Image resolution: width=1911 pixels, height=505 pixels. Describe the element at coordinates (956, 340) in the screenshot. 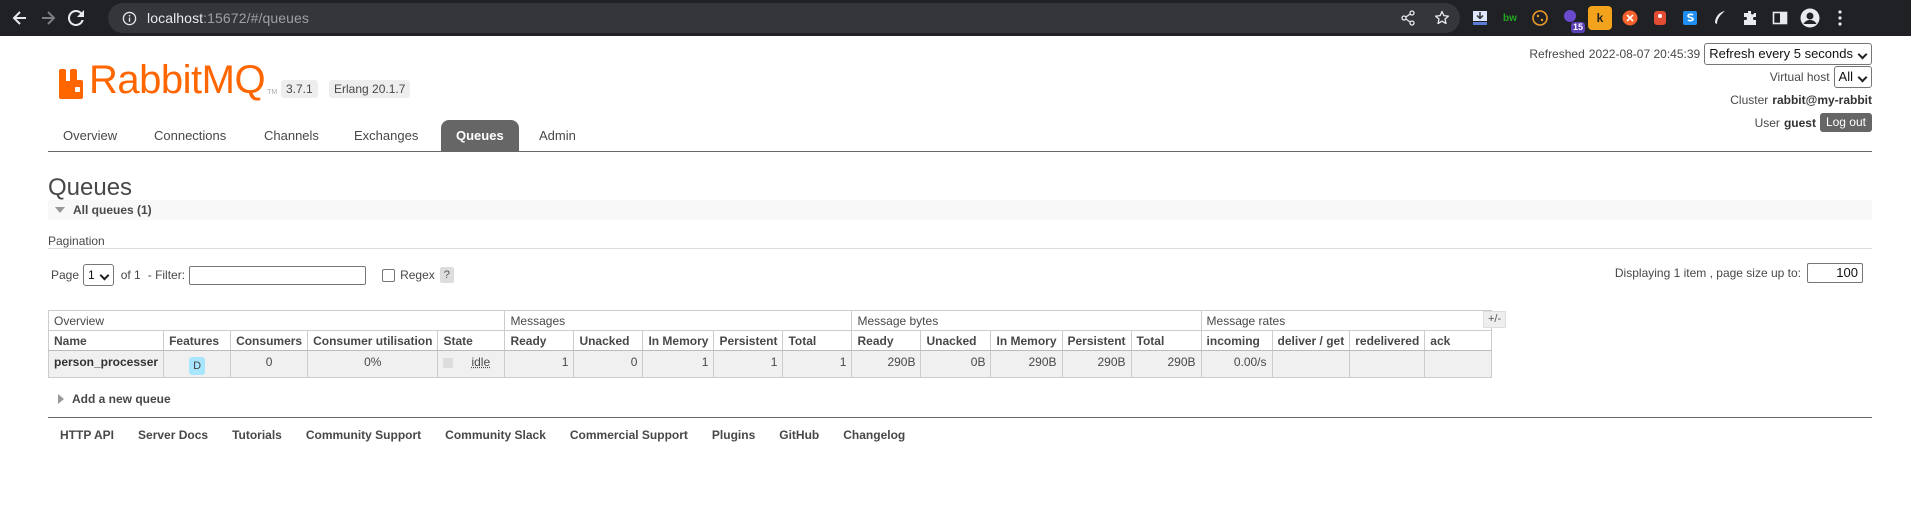

I see `col-bytes-unacked: Unacked` at that location.